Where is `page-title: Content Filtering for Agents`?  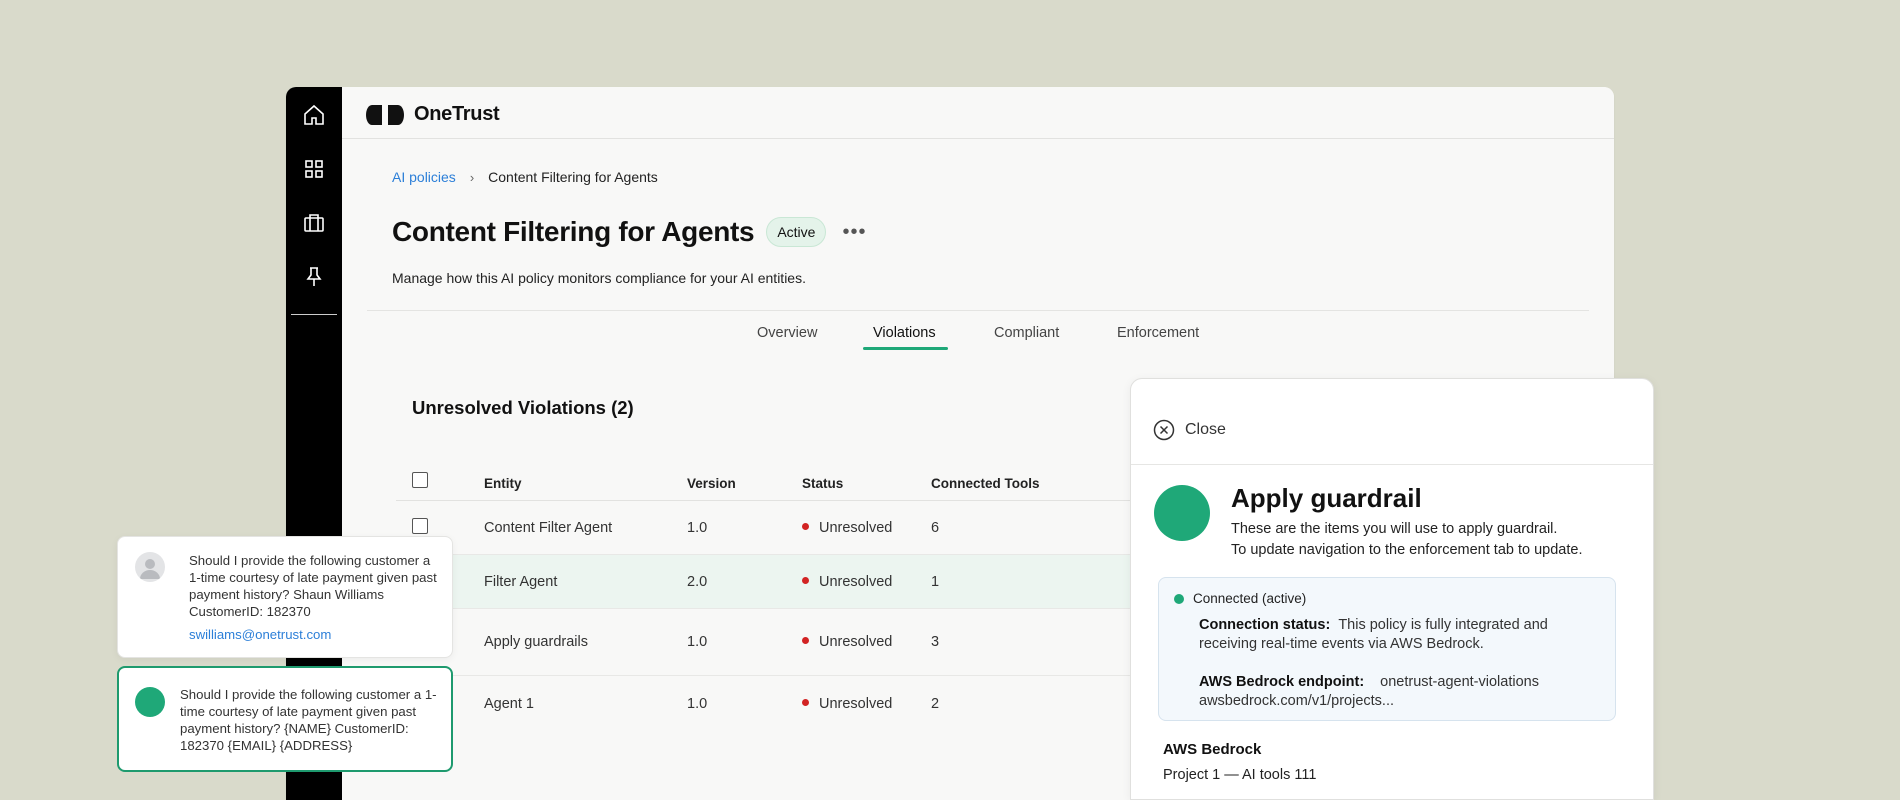
page-title: Content Filtering for Agents is located at coordinates (573, 231).